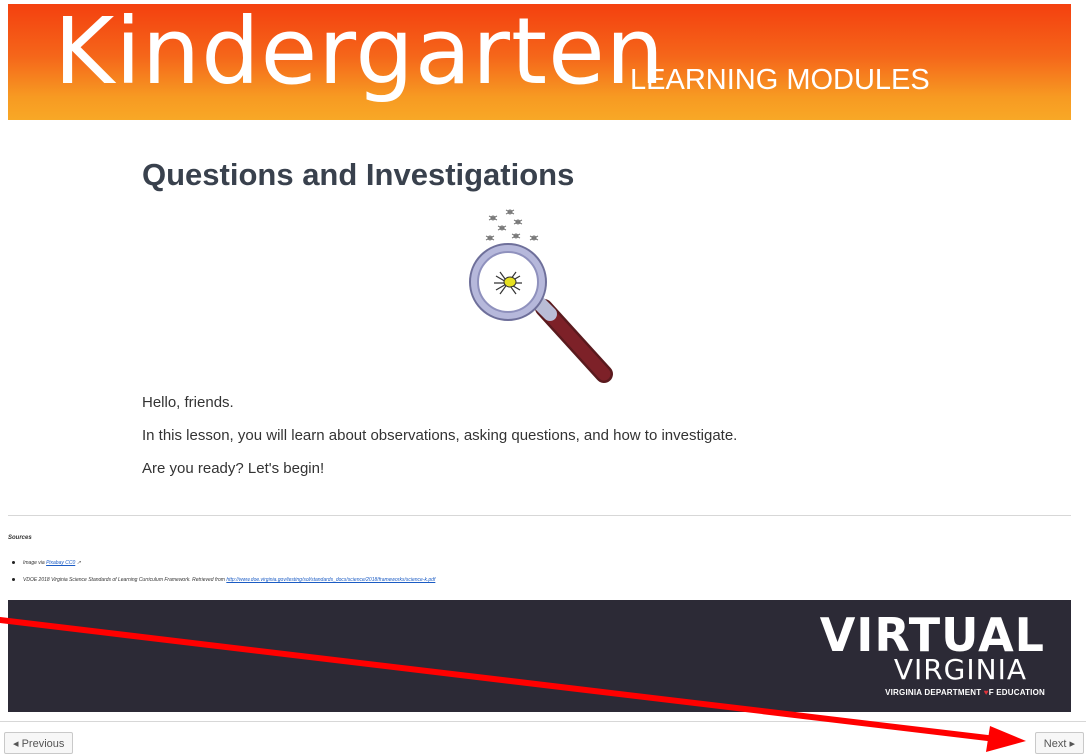  Describe the element at coordinates (60, 563) in the screenshot. I see `source-link-pixabay: Pixabay CC0` at that location.